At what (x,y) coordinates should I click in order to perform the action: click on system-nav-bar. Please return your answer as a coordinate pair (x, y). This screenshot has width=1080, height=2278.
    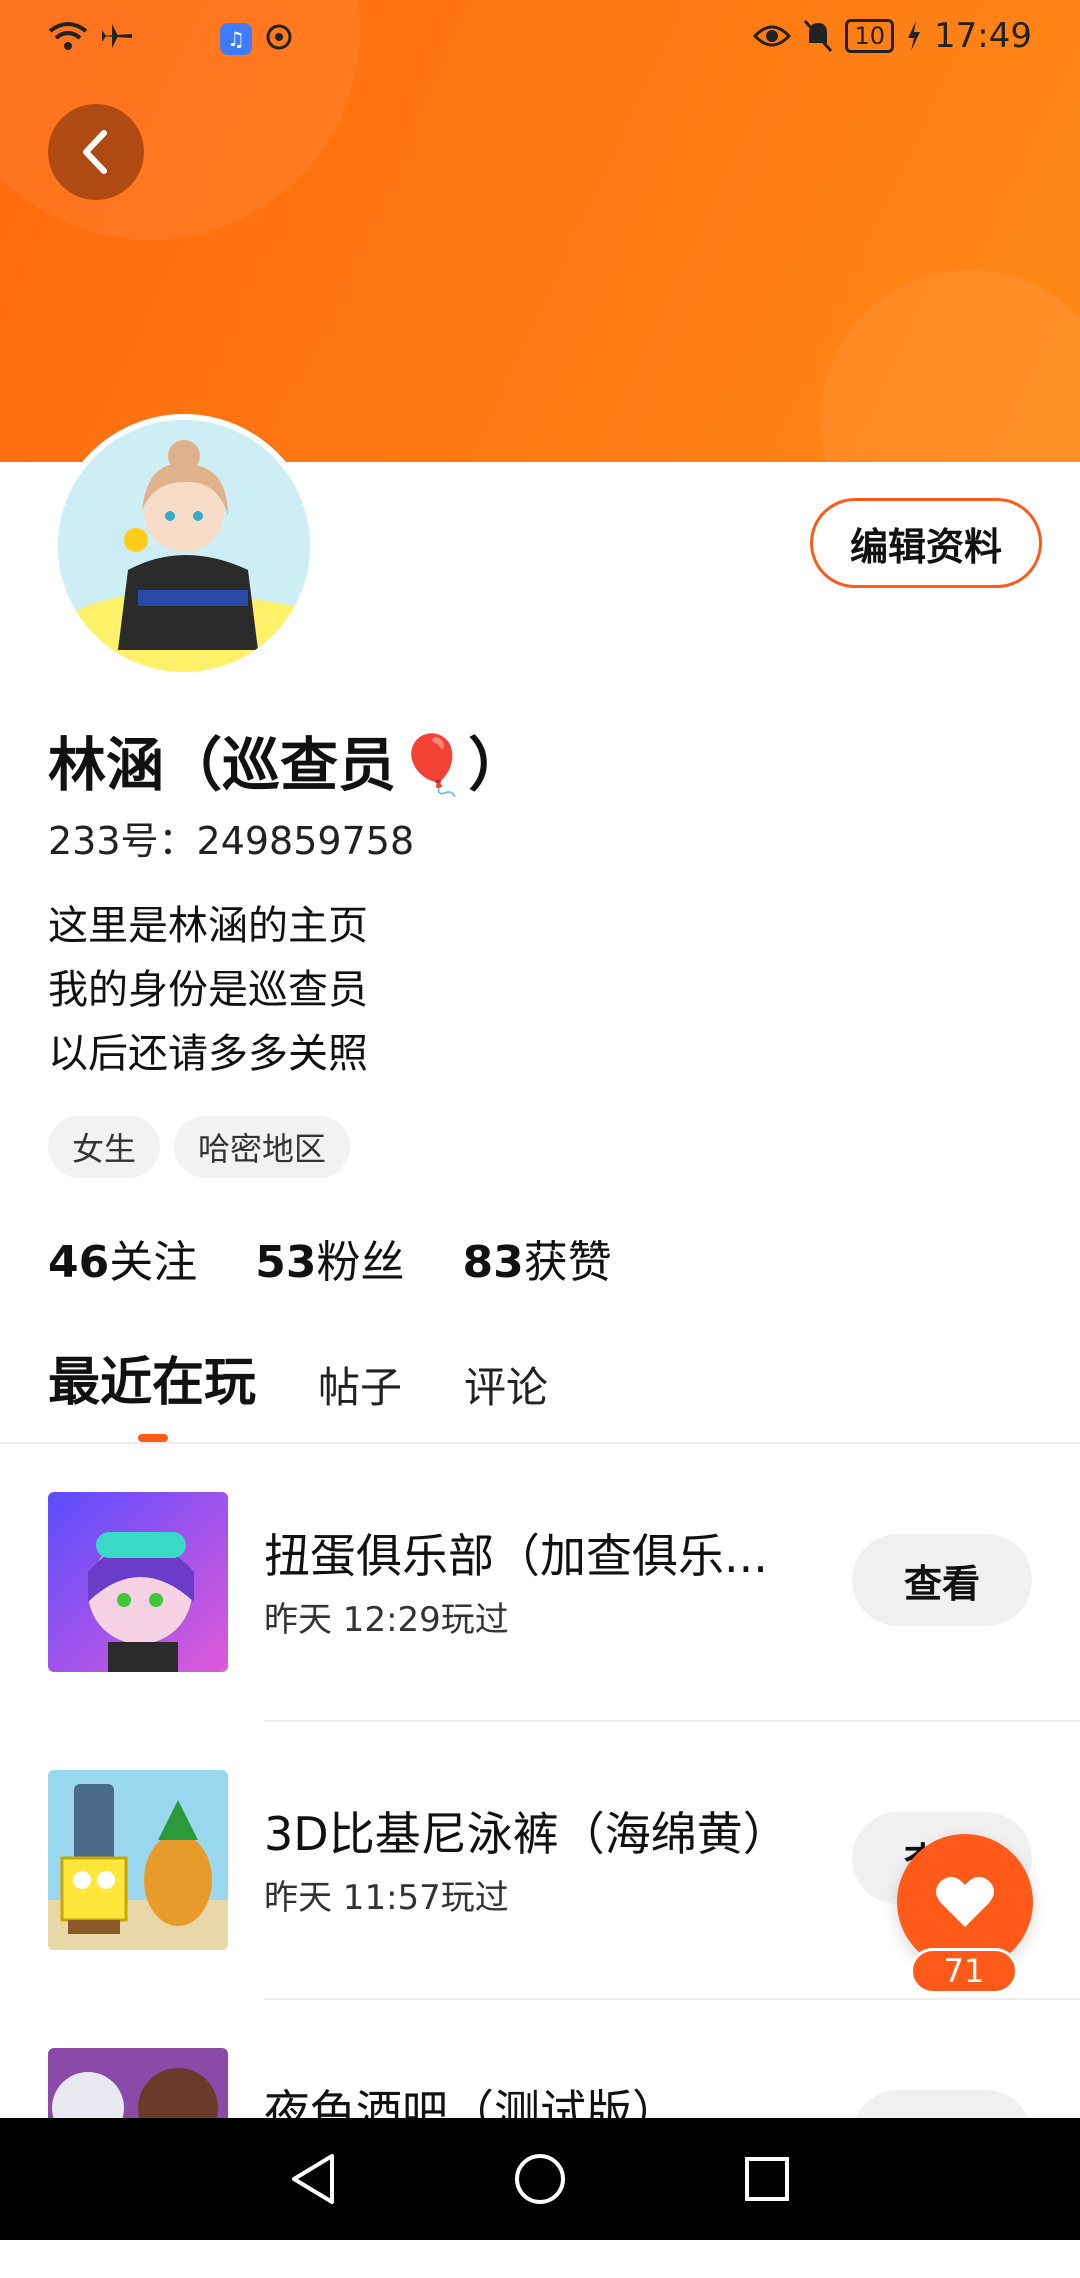
    Looking at the image, I should click on (540, 2179).